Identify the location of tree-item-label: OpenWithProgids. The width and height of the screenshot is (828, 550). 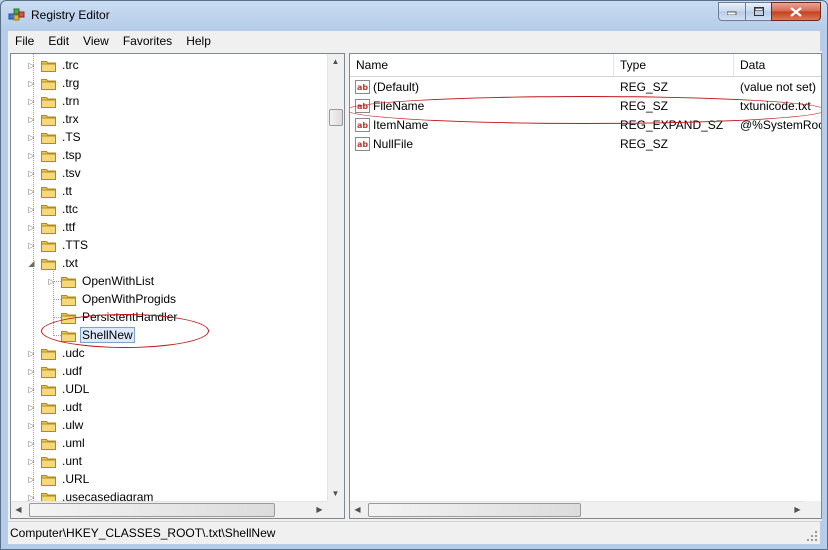
(129, 299).